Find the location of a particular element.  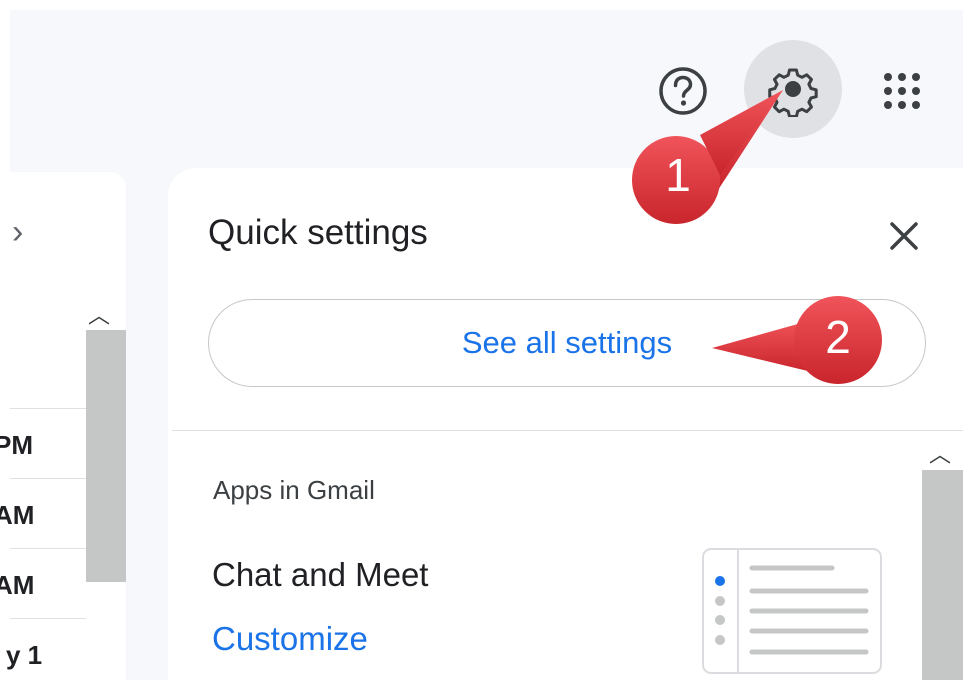

close-button is located at coordinates (904, 236).